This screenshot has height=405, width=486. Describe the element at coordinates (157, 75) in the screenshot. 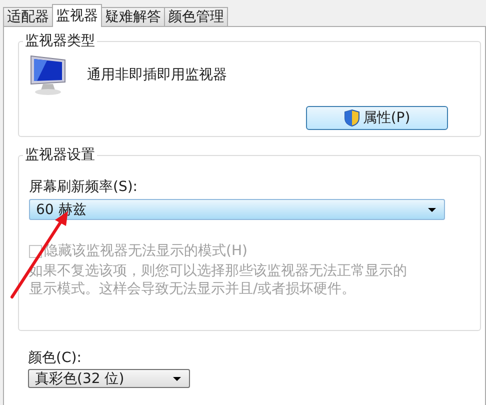

I see `monitor-name: 通用非即插即用监视器` at that location.